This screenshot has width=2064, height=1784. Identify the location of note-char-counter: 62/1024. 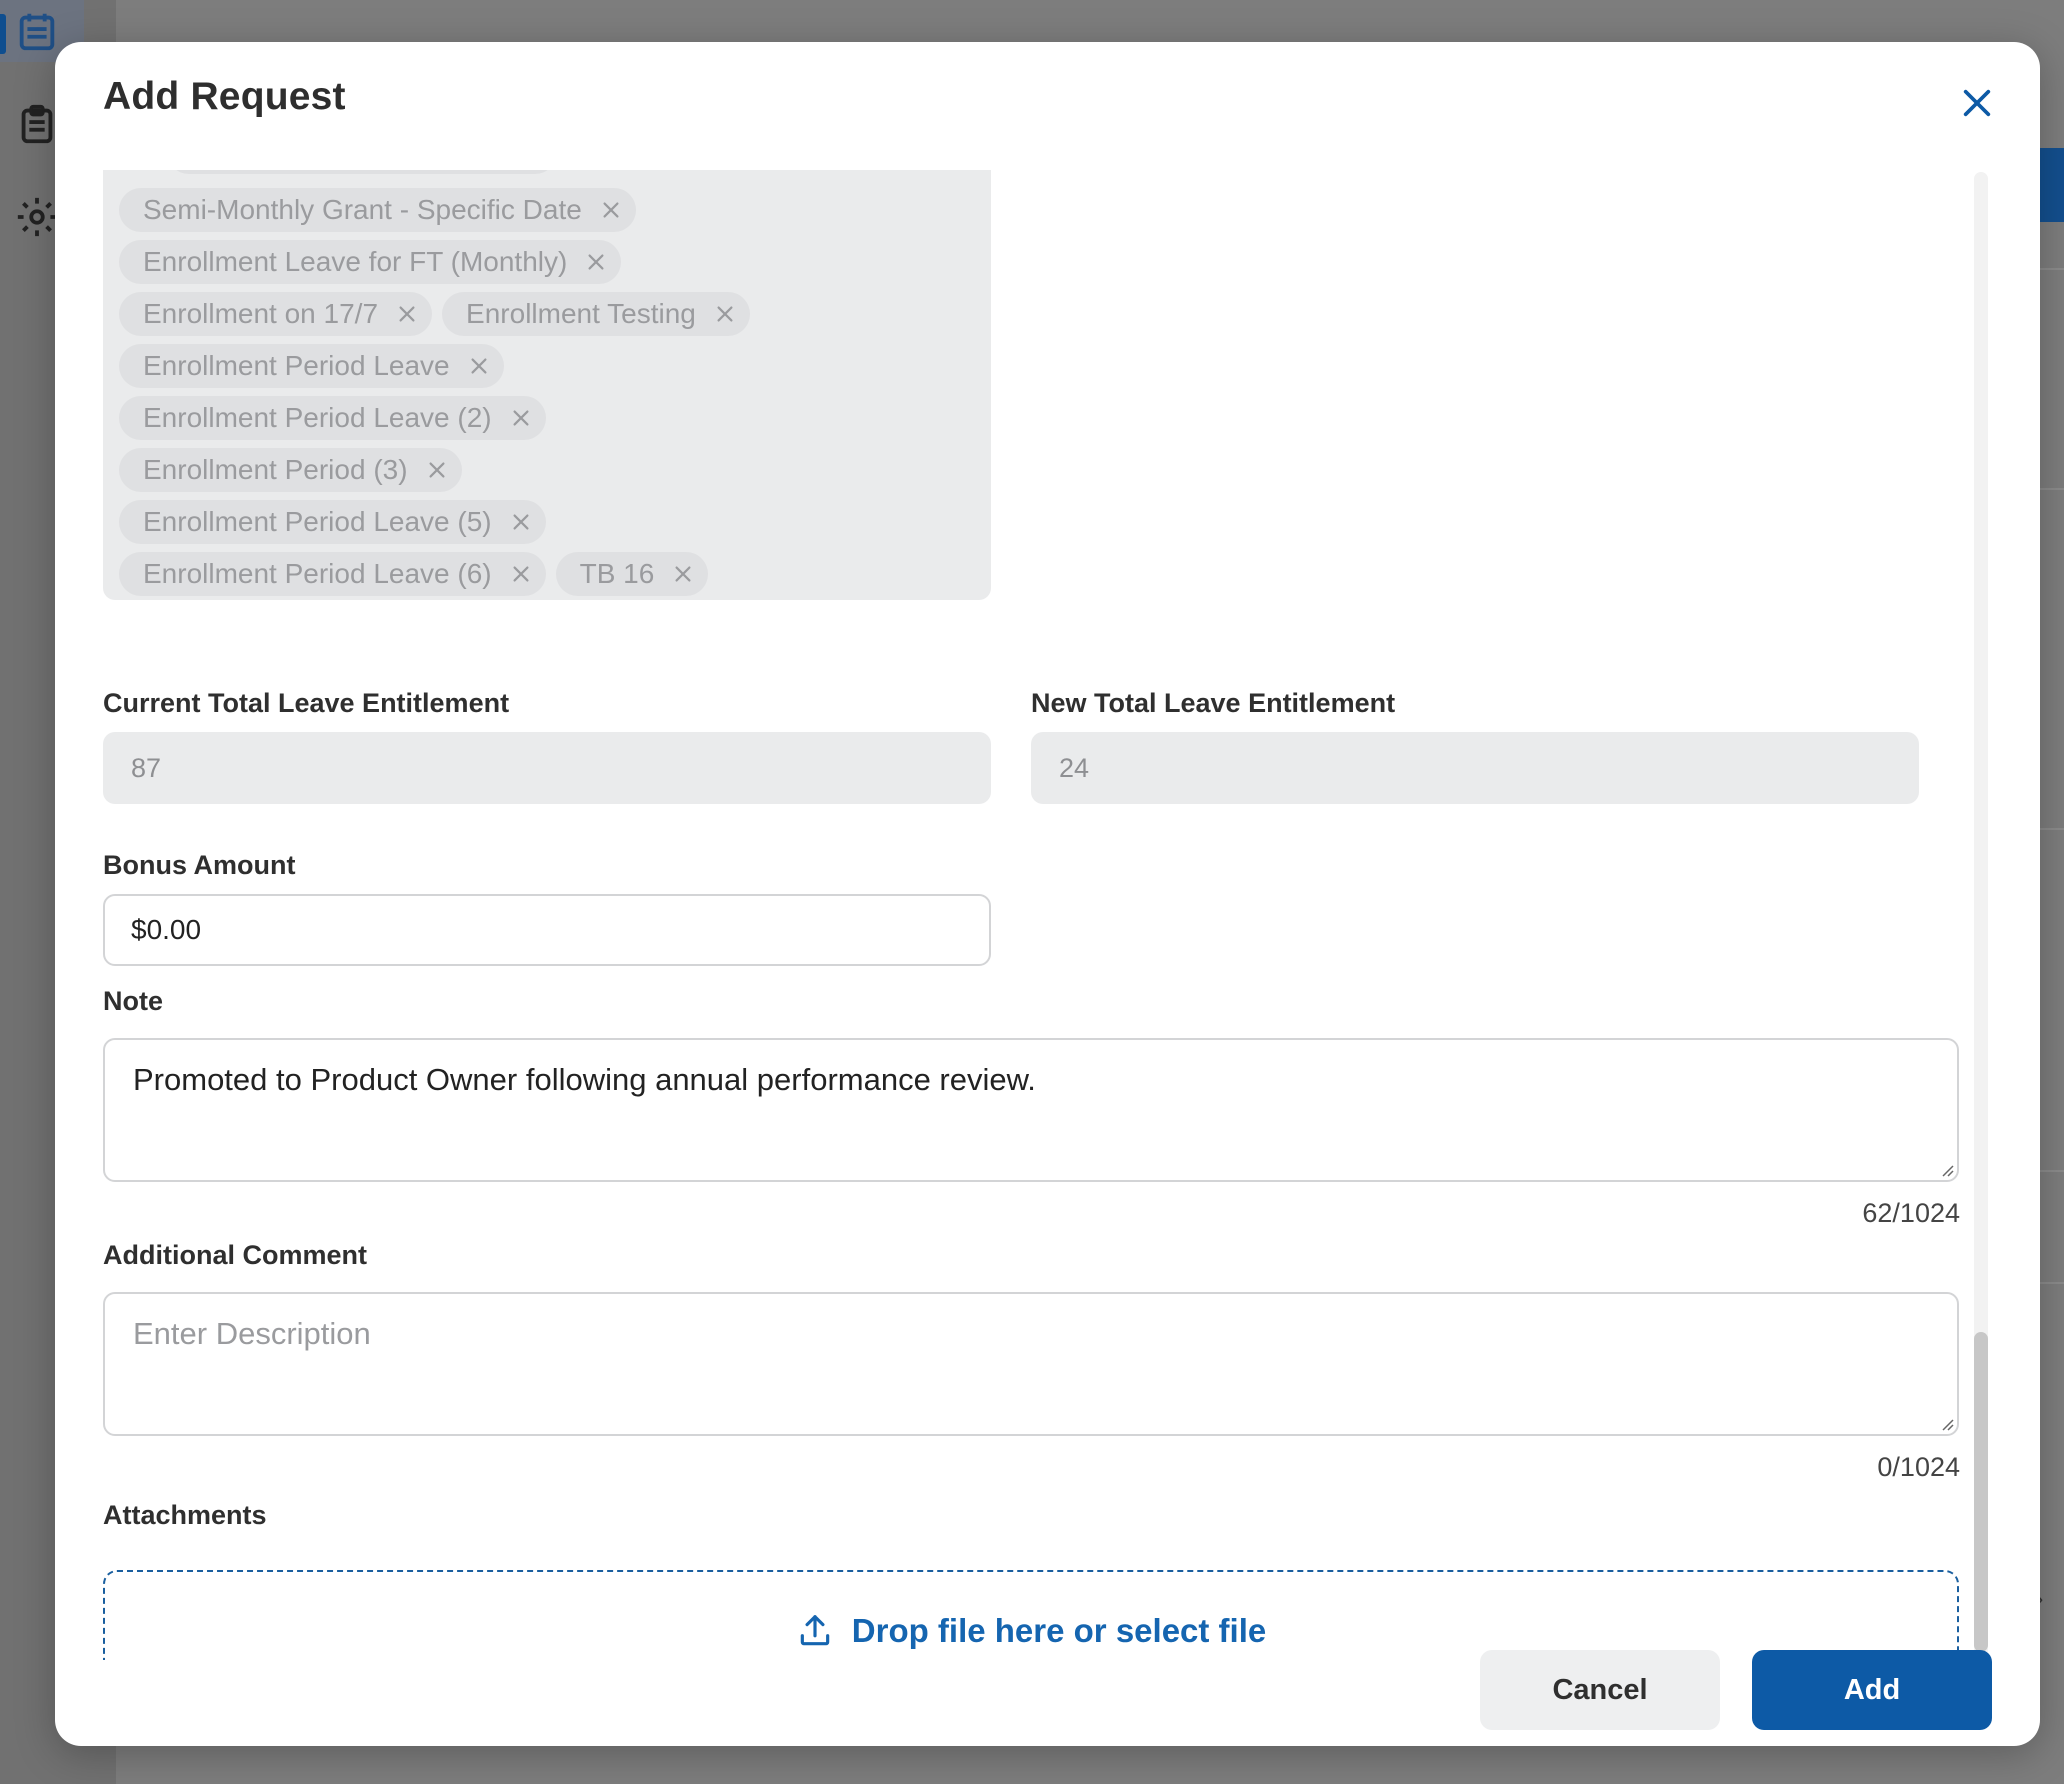
(1911, 1213).